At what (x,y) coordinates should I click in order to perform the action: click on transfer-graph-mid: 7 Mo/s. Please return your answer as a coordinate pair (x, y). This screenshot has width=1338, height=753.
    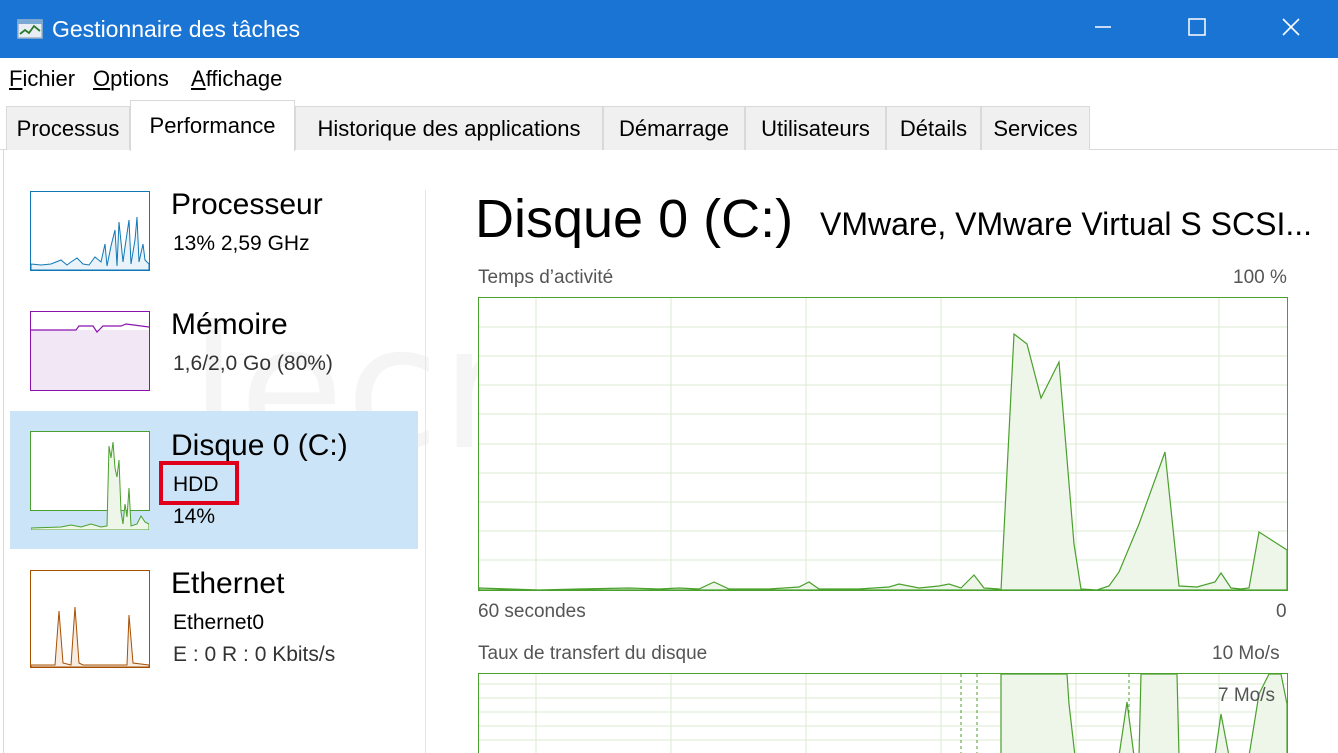
    Looking at the image, I should click on (1247, 695).